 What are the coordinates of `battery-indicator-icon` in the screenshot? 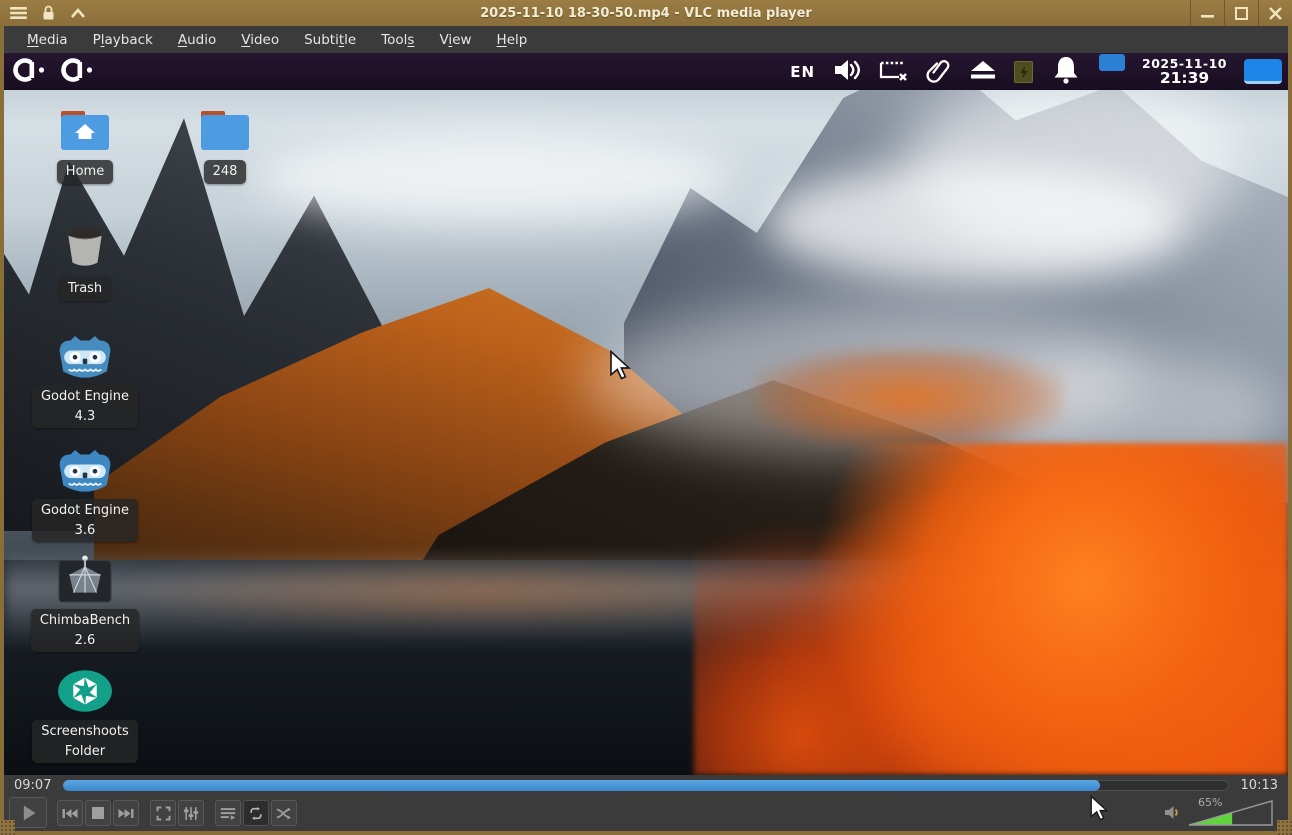 It's located at (1024, 71).